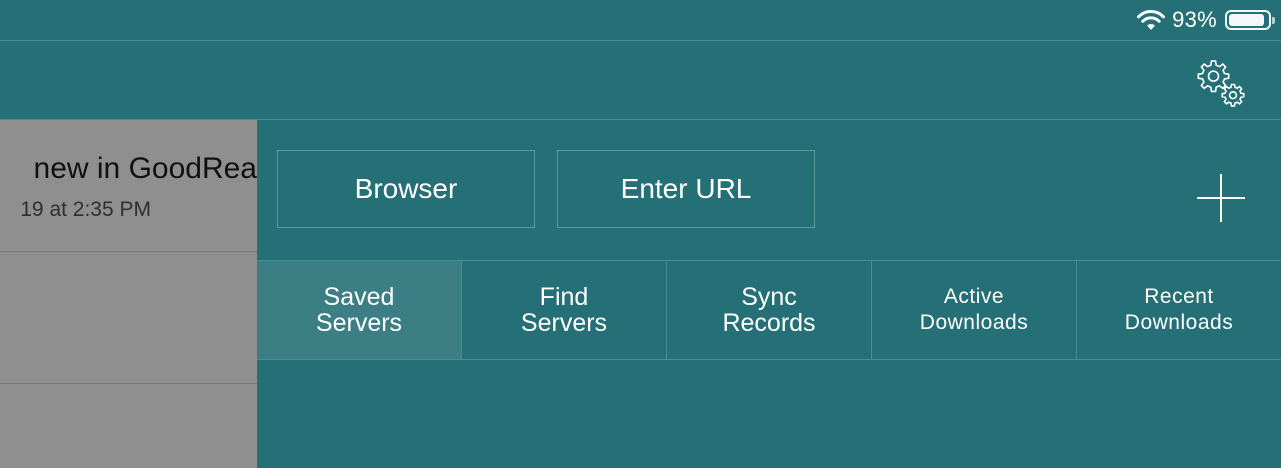 This screenshot has height=468, width=1281. What do you see at coordinates (974, 310) in the screenshot?
I see `tab-active-downloads: Active Downloads` at bounding box center [974, 310].